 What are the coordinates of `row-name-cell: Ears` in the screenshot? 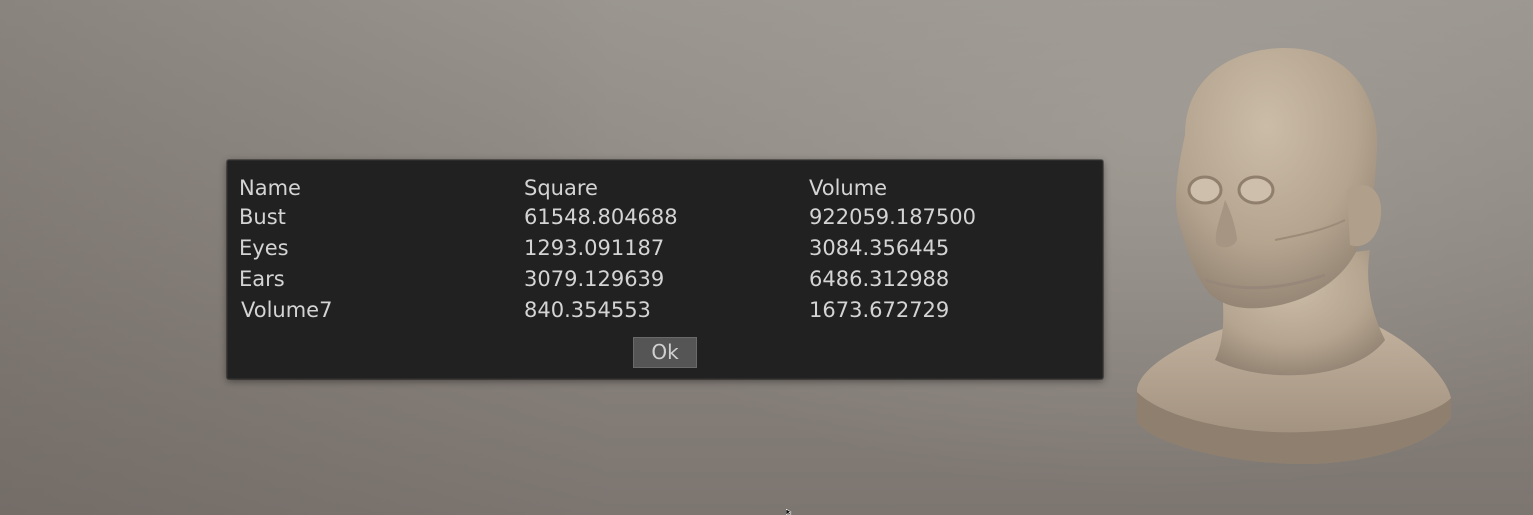 It's located at (262, 279).